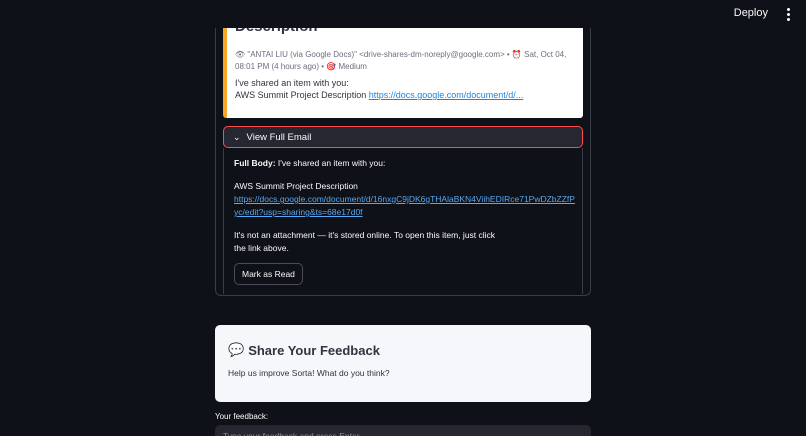 The image size is (806, 436). What do you see at coordinates (302, 95) in the screenshot?
I see `email-preview-text: AWS Summit Project Description` at bounding box center [302, 95].